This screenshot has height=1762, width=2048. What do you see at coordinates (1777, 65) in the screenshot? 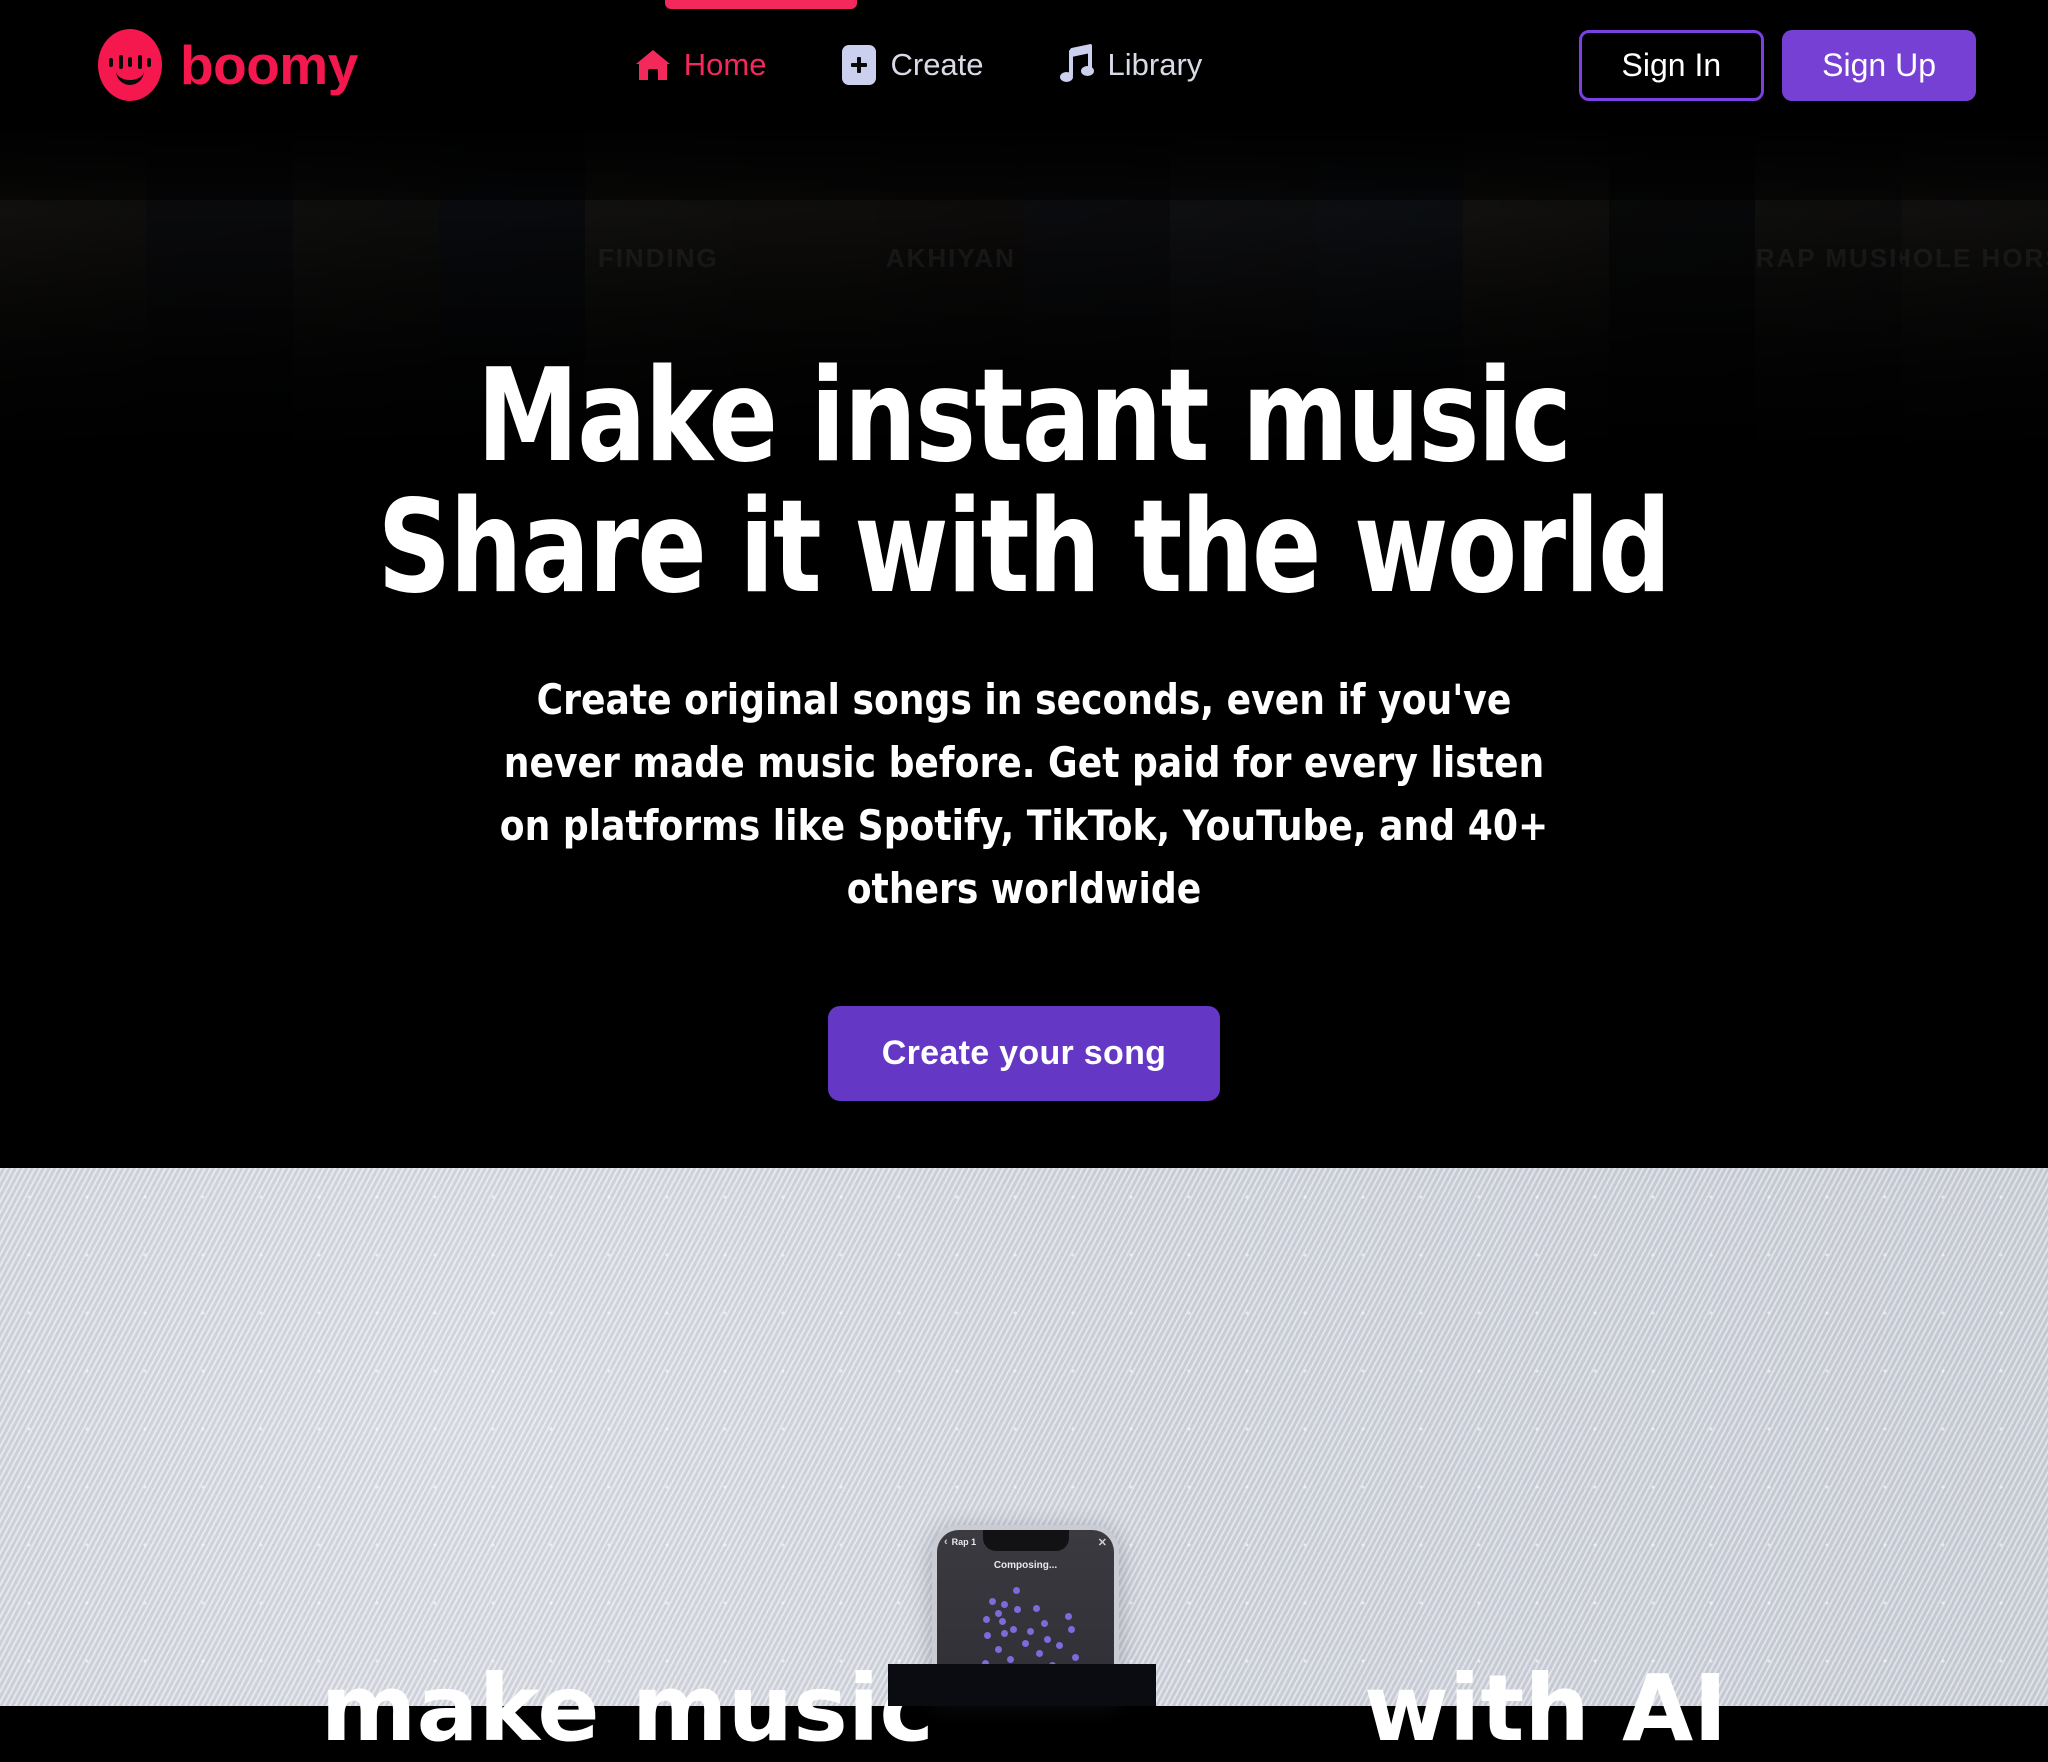
I see `auth-buttons: Sign In Sign Up` at bounding box center [1777, 65].